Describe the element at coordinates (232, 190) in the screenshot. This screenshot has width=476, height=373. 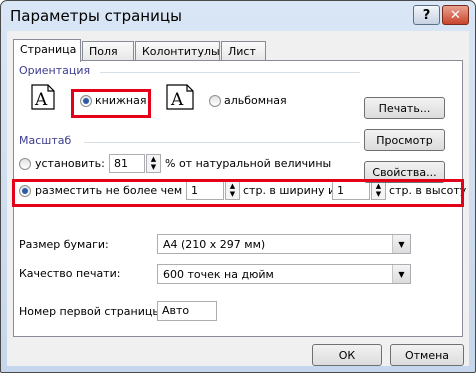
I see `fit-wide-spinner: ▲ ▼` at that location.